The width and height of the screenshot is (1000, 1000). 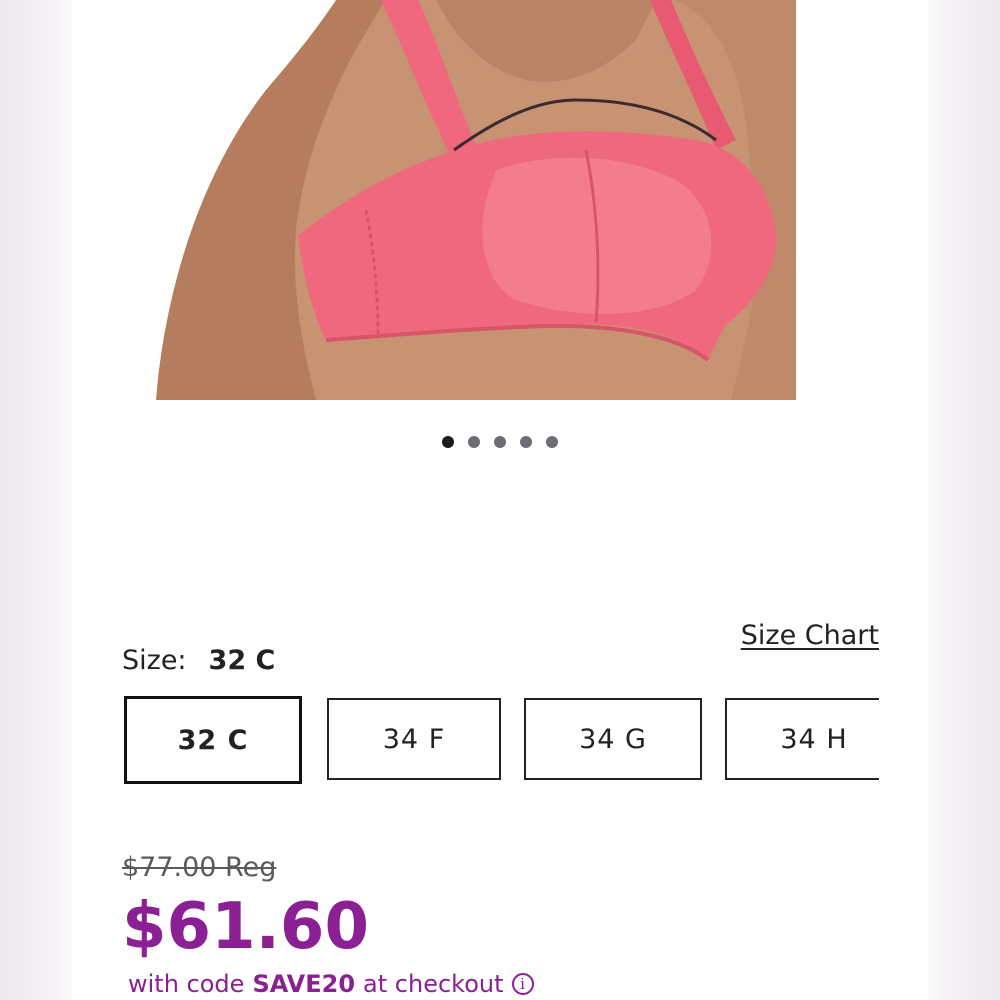 What do you see at coordinates (802, 739) in the screenshot?
I see `size-option-34h: 34 H` at bounding box center [802, 739].